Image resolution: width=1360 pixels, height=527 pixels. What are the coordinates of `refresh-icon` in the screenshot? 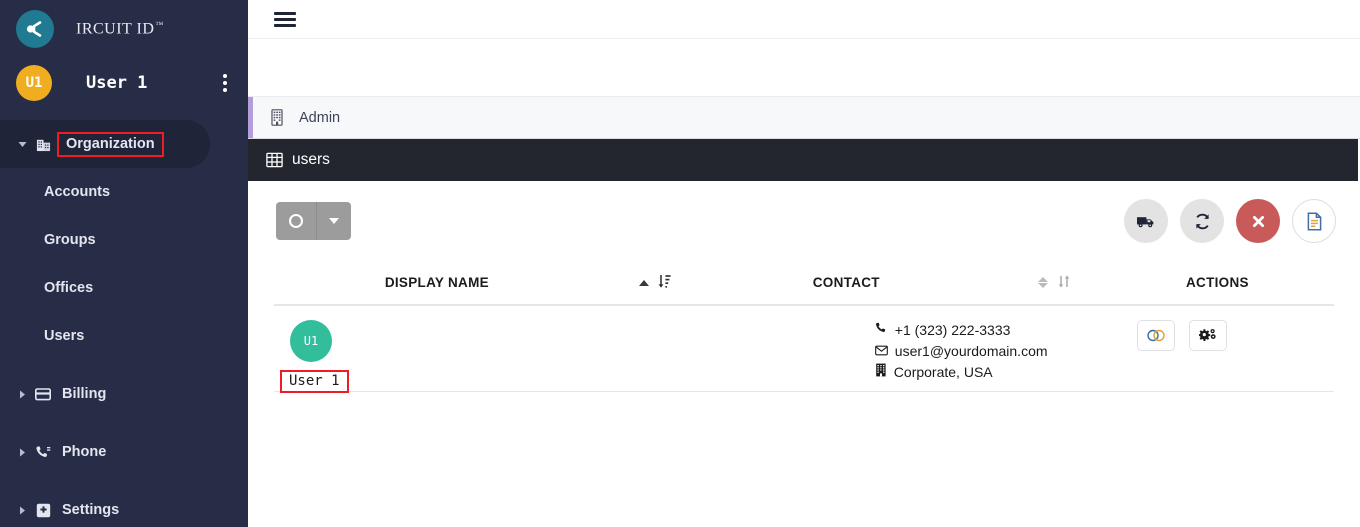 It's located at (1202, 221).